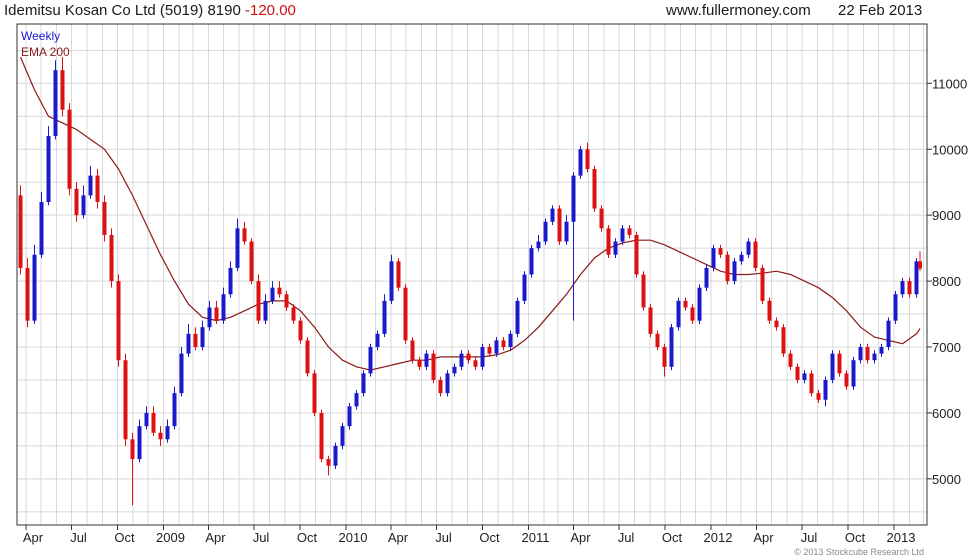  I want to click on legend-weekly: Weekly, so click(40, 36).